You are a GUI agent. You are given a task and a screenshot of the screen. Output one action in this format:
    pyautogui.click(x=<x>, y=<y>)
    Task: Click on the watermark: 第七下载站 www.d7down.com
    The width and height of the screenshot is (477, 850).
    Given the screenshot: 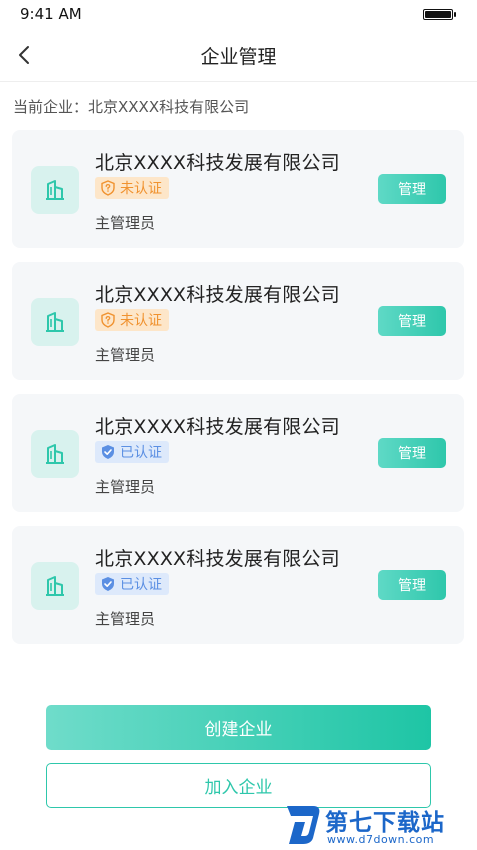 What is the action you would take?
    pyautogui.click(x=378, y=825)
    